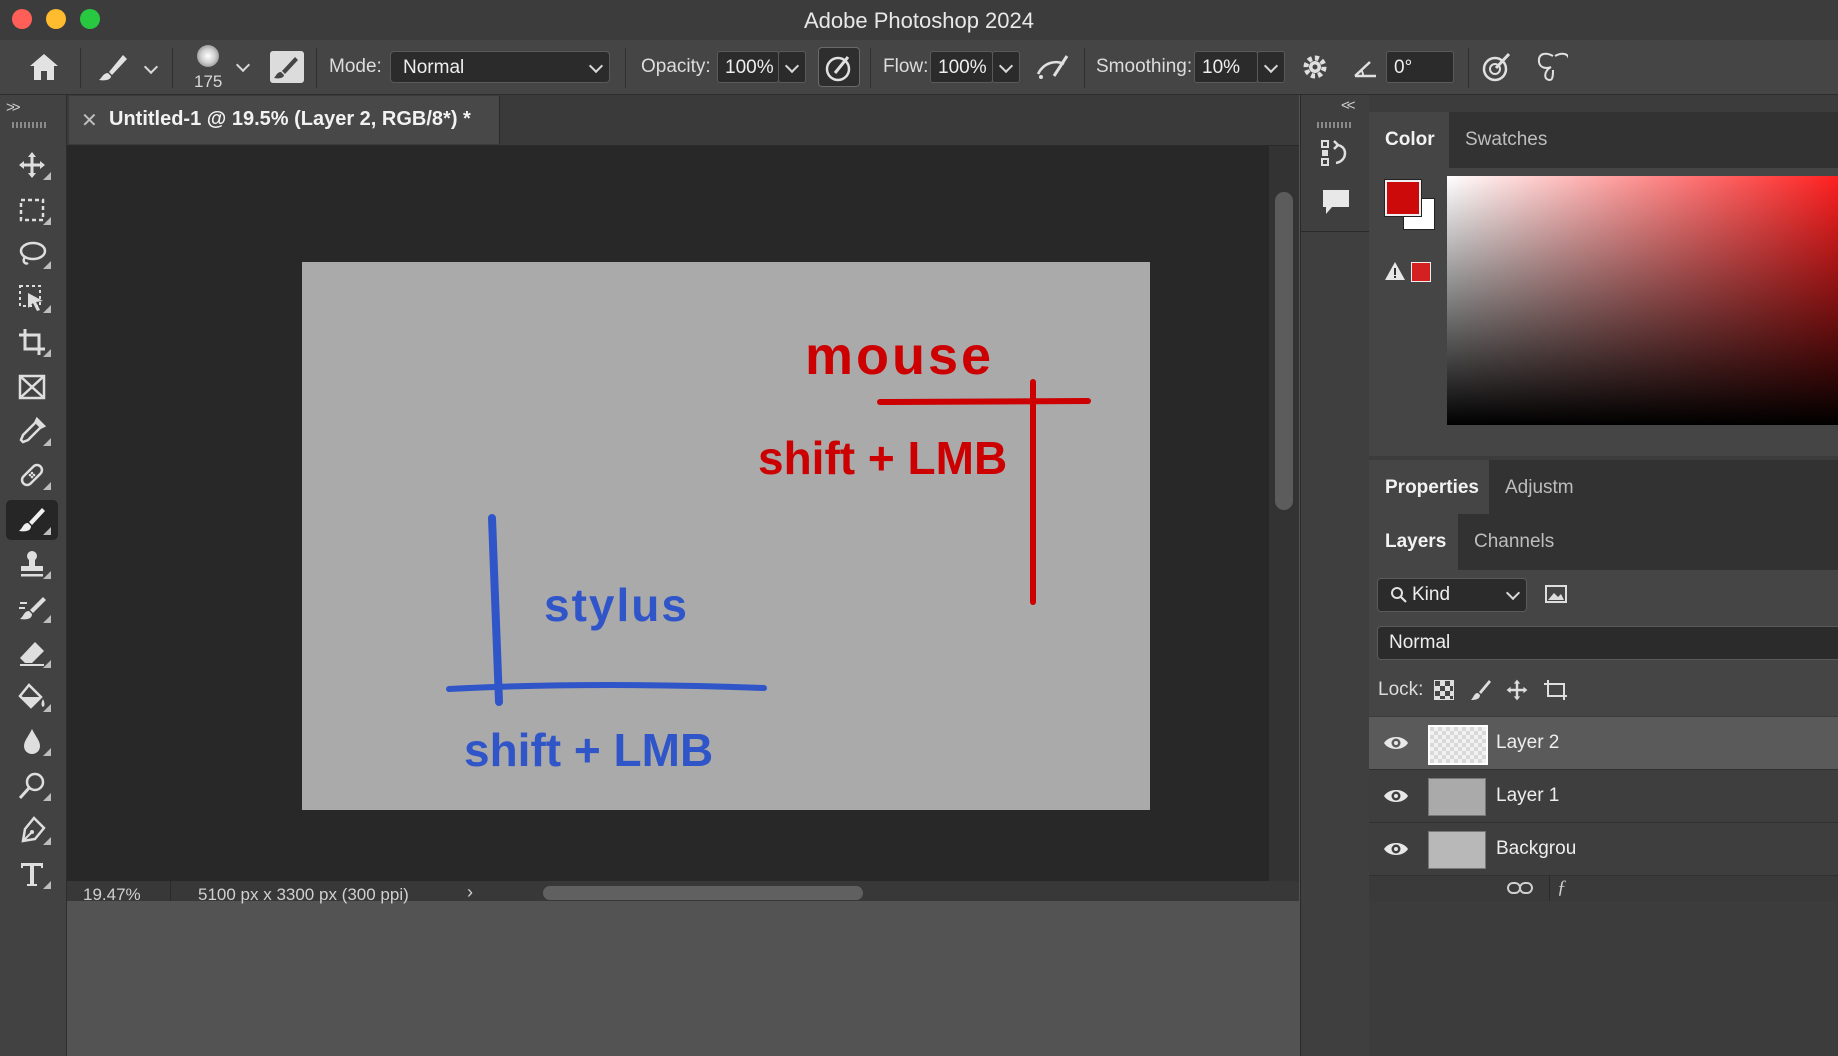 This screenshot has height=1056, width=1838. What do you see at coordinates (112, 895) in the screenshot?
I see `zoom-level: 19.47%` at bounding box center [112, 895].